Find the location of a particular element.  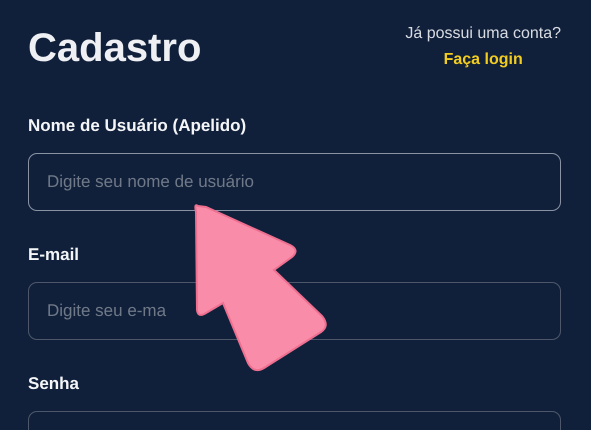

input-field: Digite seu e-ma is located at coordinates (294, 311).